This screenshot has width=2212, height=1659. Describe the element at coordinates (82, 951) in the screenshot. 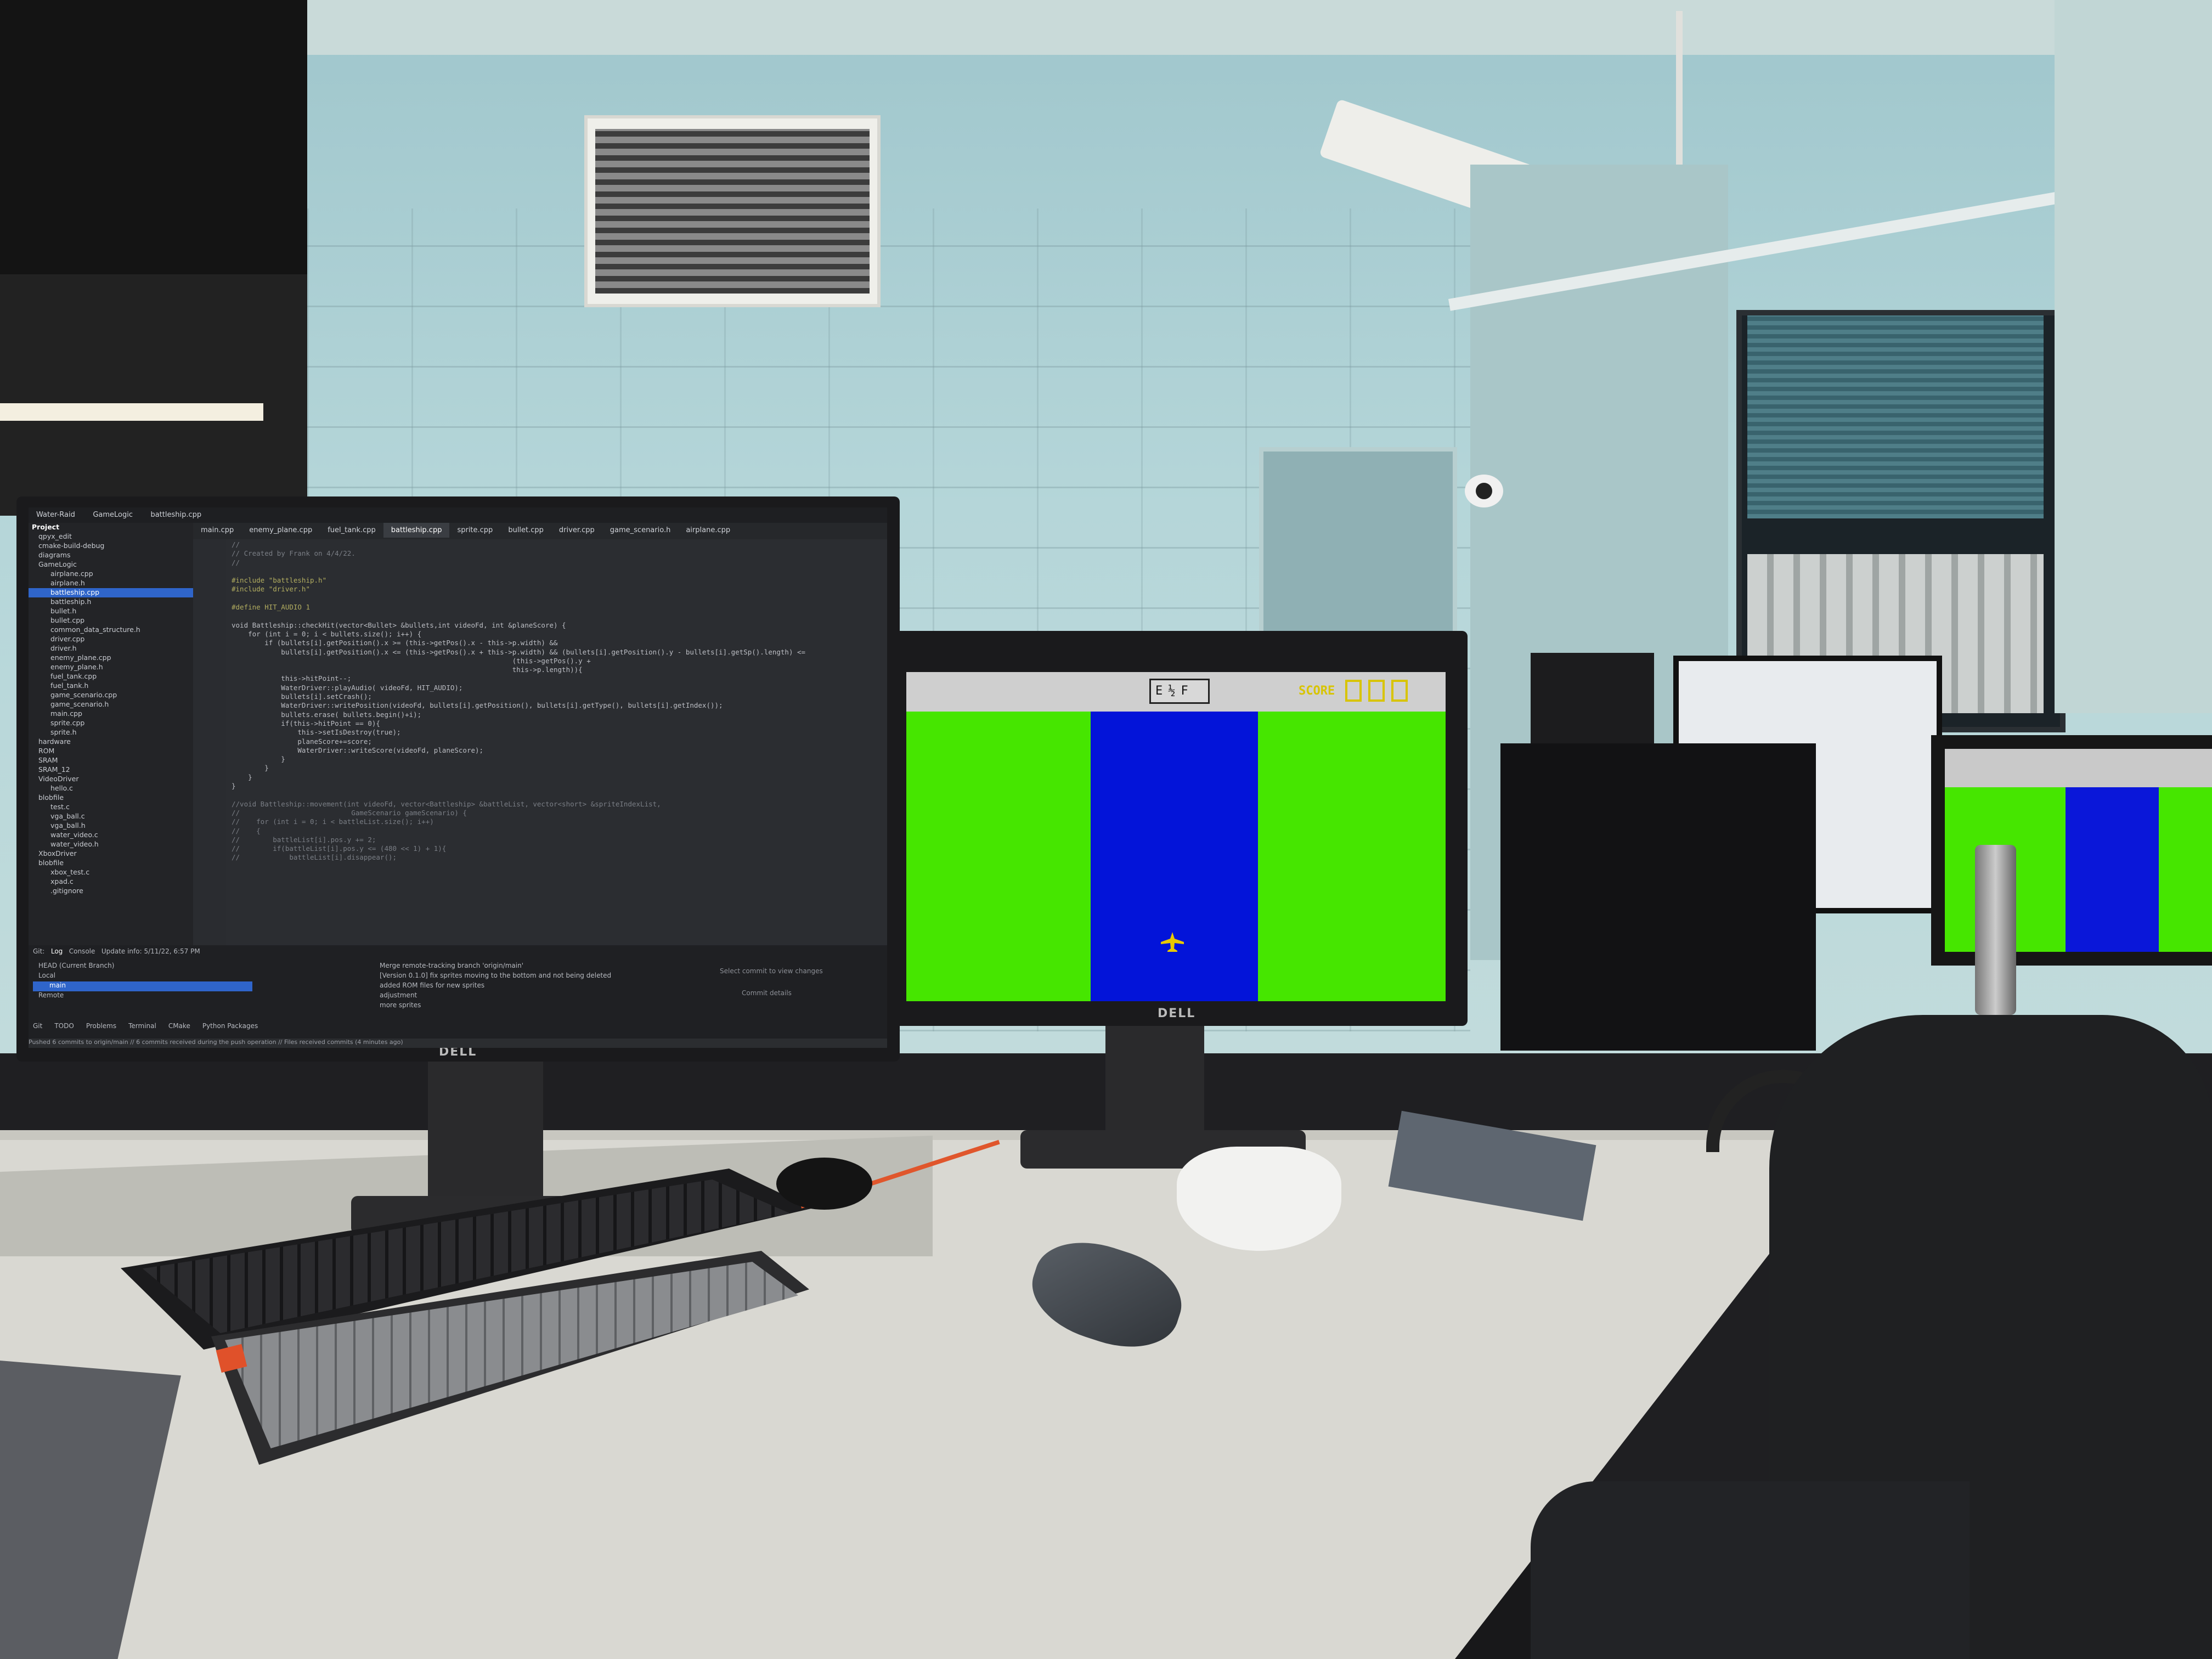

I see `tab-console: Console` at that location.